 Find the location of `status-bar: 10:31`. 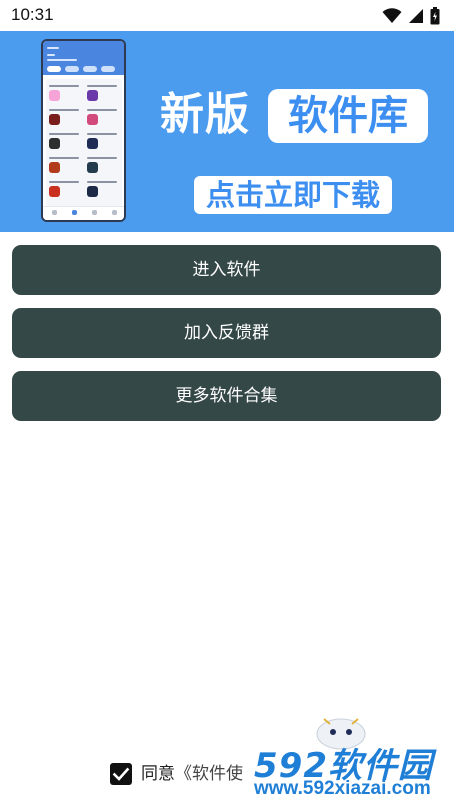

status-bar: 10:31 is located at coordinates (227, 15).